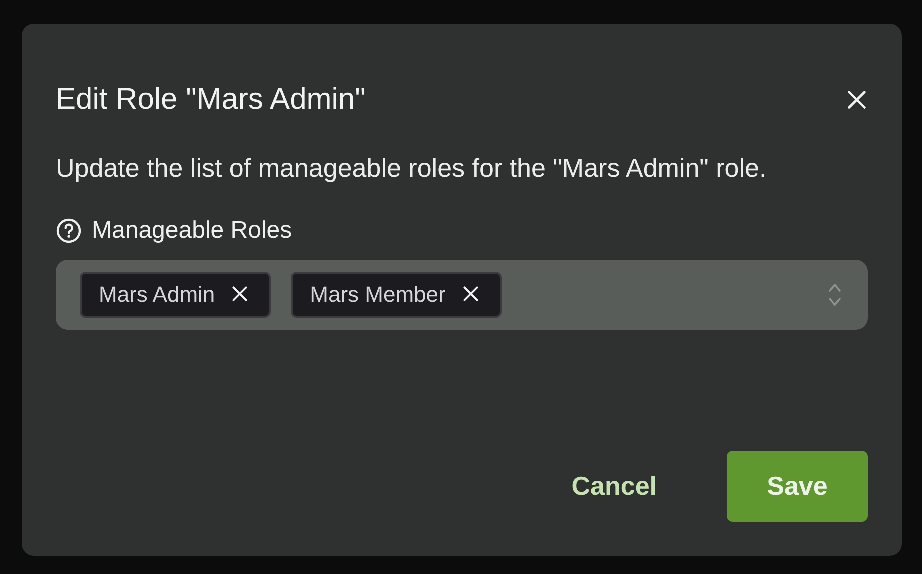 This screenshot has width=922, height=574. Describe the element at coordinates (412, 168) in the screenshot. I see `dialog-description: Update the list of manageable roles for the "Mars Admin" role.` at that location.